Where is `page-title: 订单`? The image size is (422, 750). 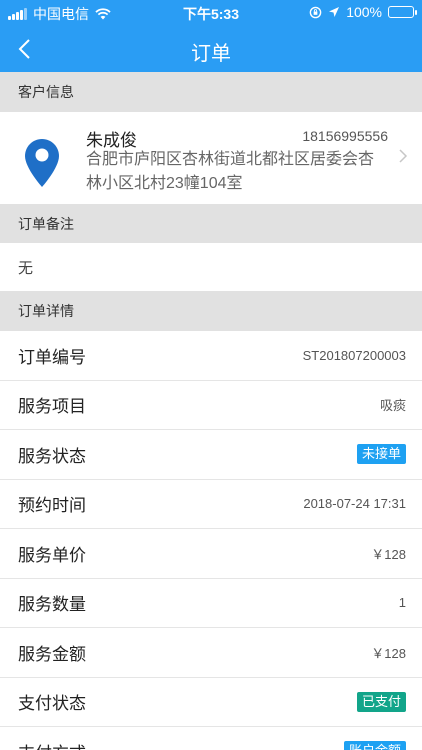
page-title: 订单 is located at coordinates (211, 54).